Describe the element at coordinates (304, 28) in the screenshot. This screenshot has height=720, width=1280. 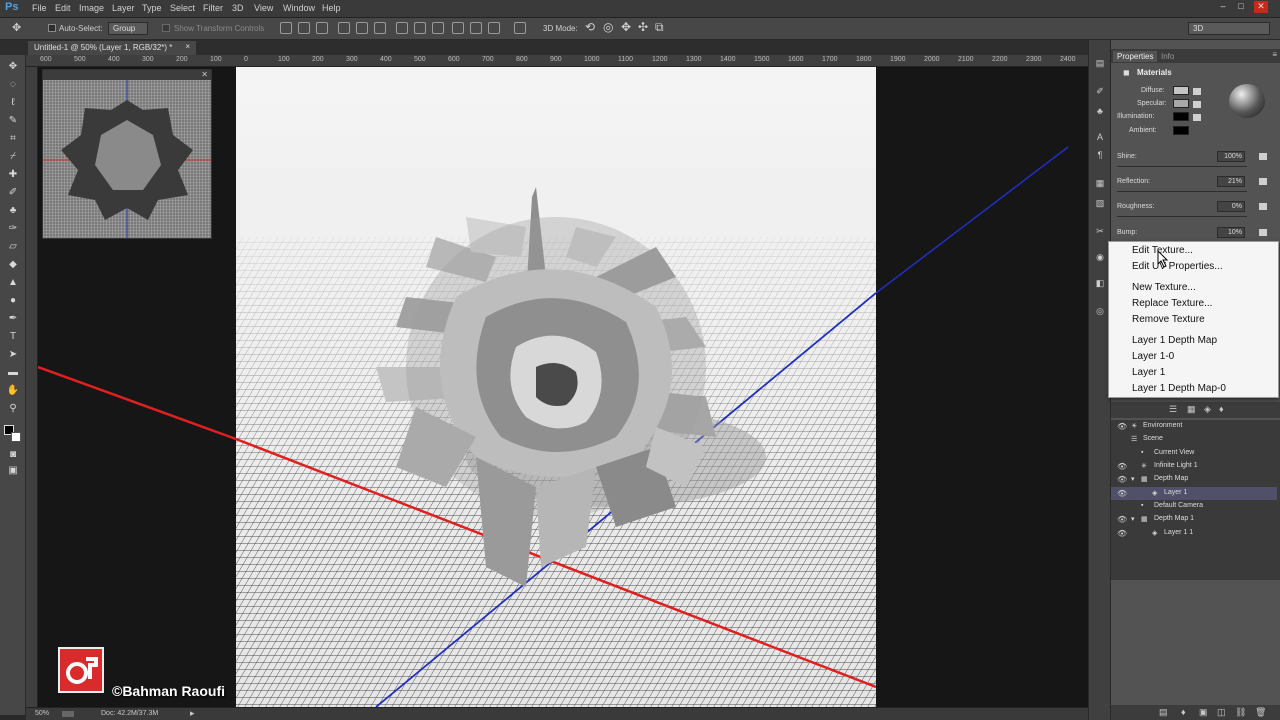
I see `align-vcenter-icon` at that location.